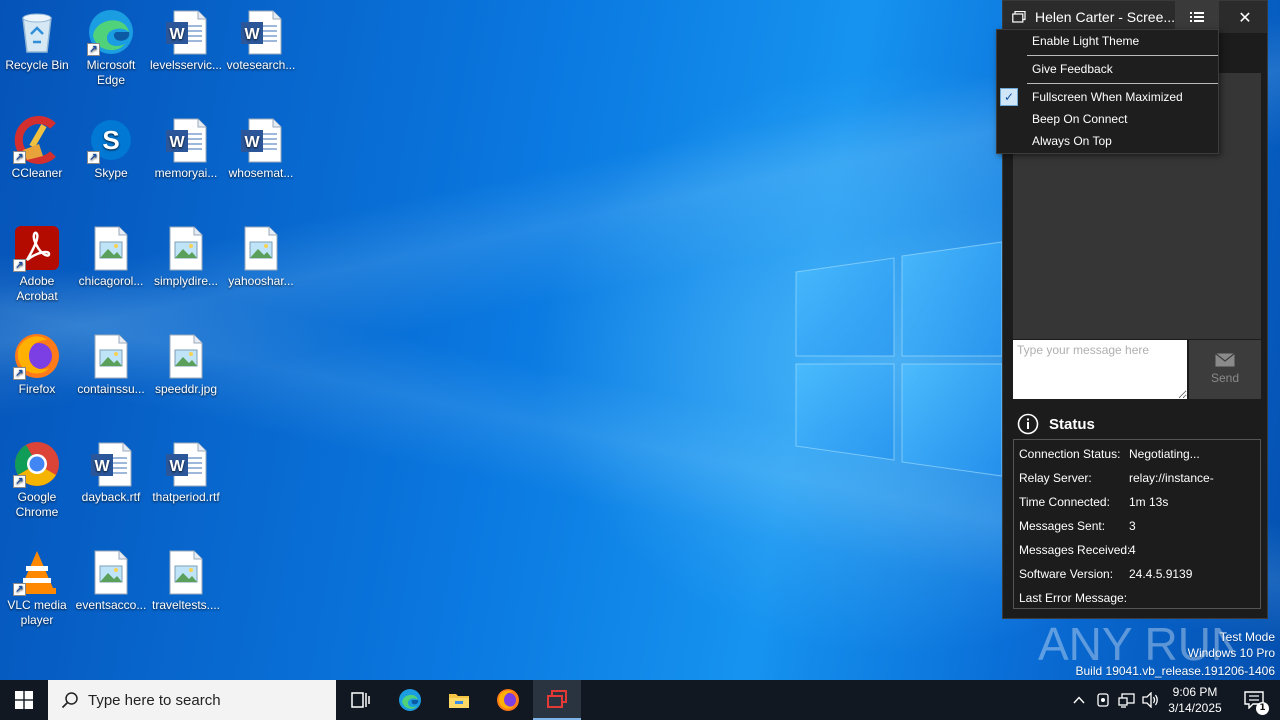 The width and height of the screenshot is (1280, 720). Describe the element at coordinates (37, 586) in the screenshot. I see `desktop-icon: ↗ VLC media player` at that location.